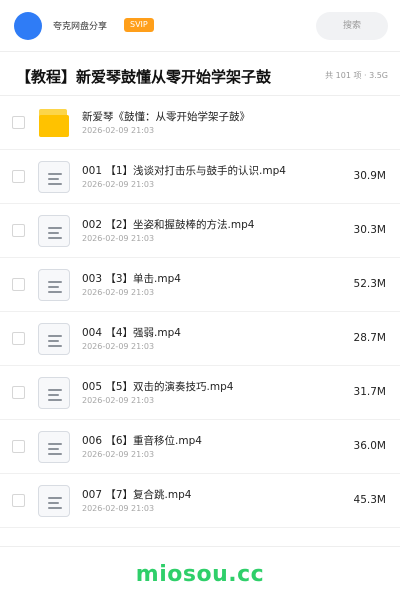 The image size is (400, 600). I want to click on list-item: 新爱琴《鼓懂：从零开始学架子鼓》 2026-02-09 21:03, so click(200, 123).